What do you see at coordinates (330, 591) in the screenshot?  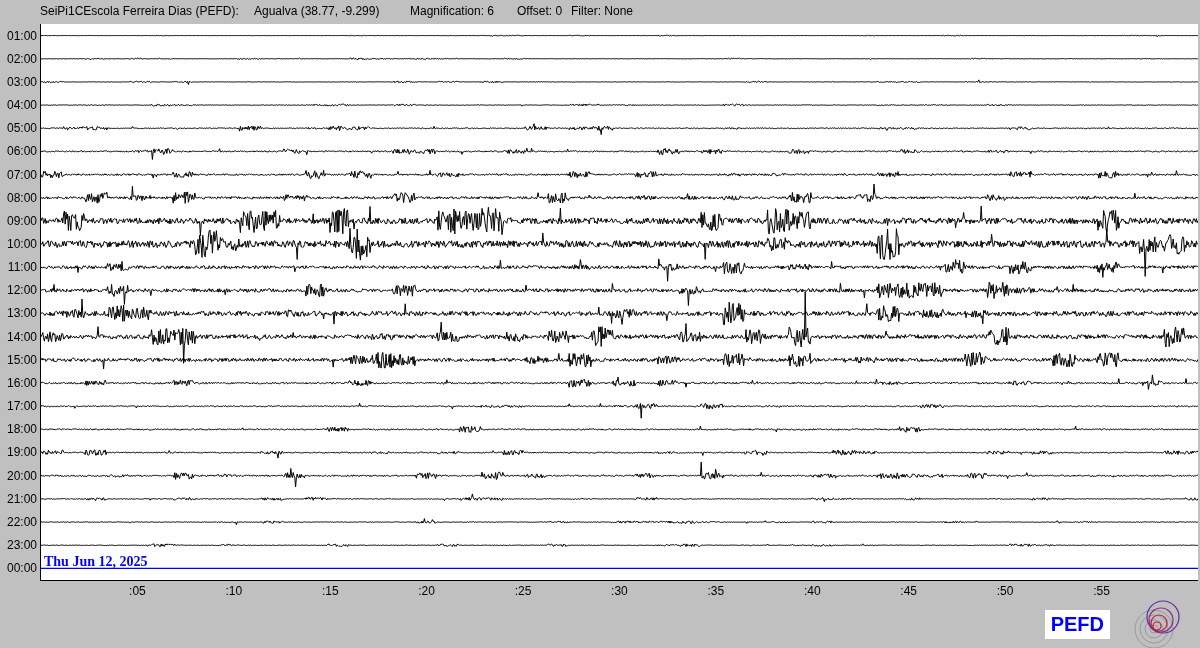 I see `minute-tick-label: :15` at bounding box center [330, 591].